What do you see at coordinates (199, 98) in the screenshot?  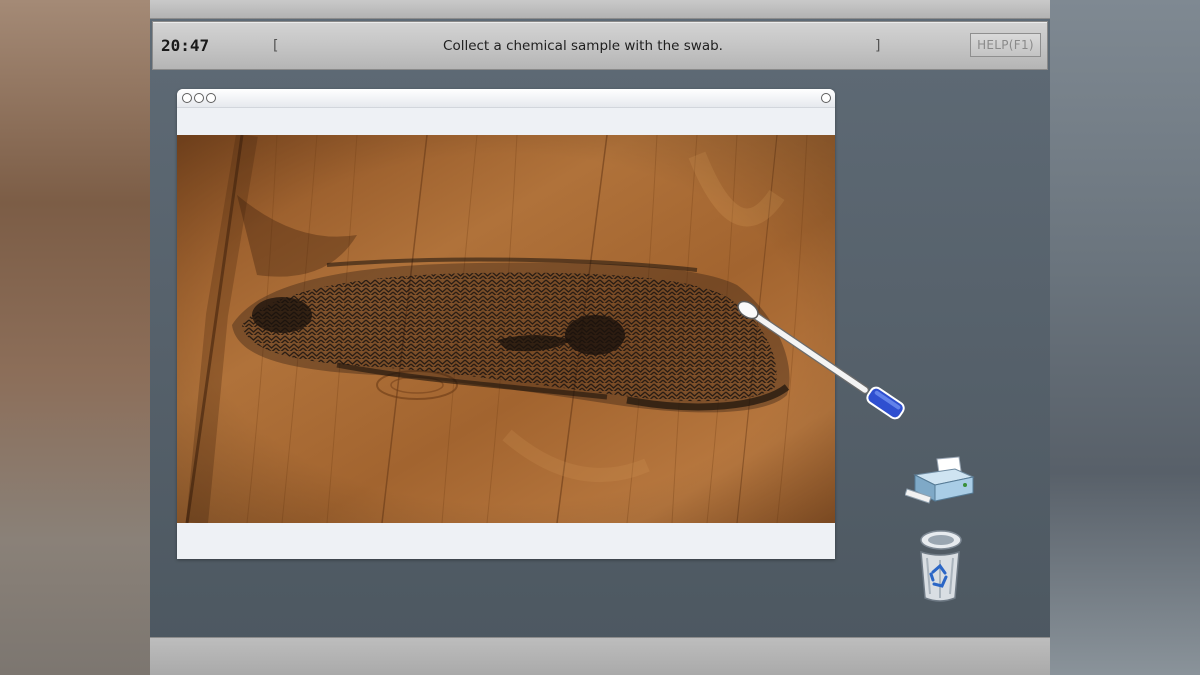 I see `minimize-icon` at bounding box center [199, 98].